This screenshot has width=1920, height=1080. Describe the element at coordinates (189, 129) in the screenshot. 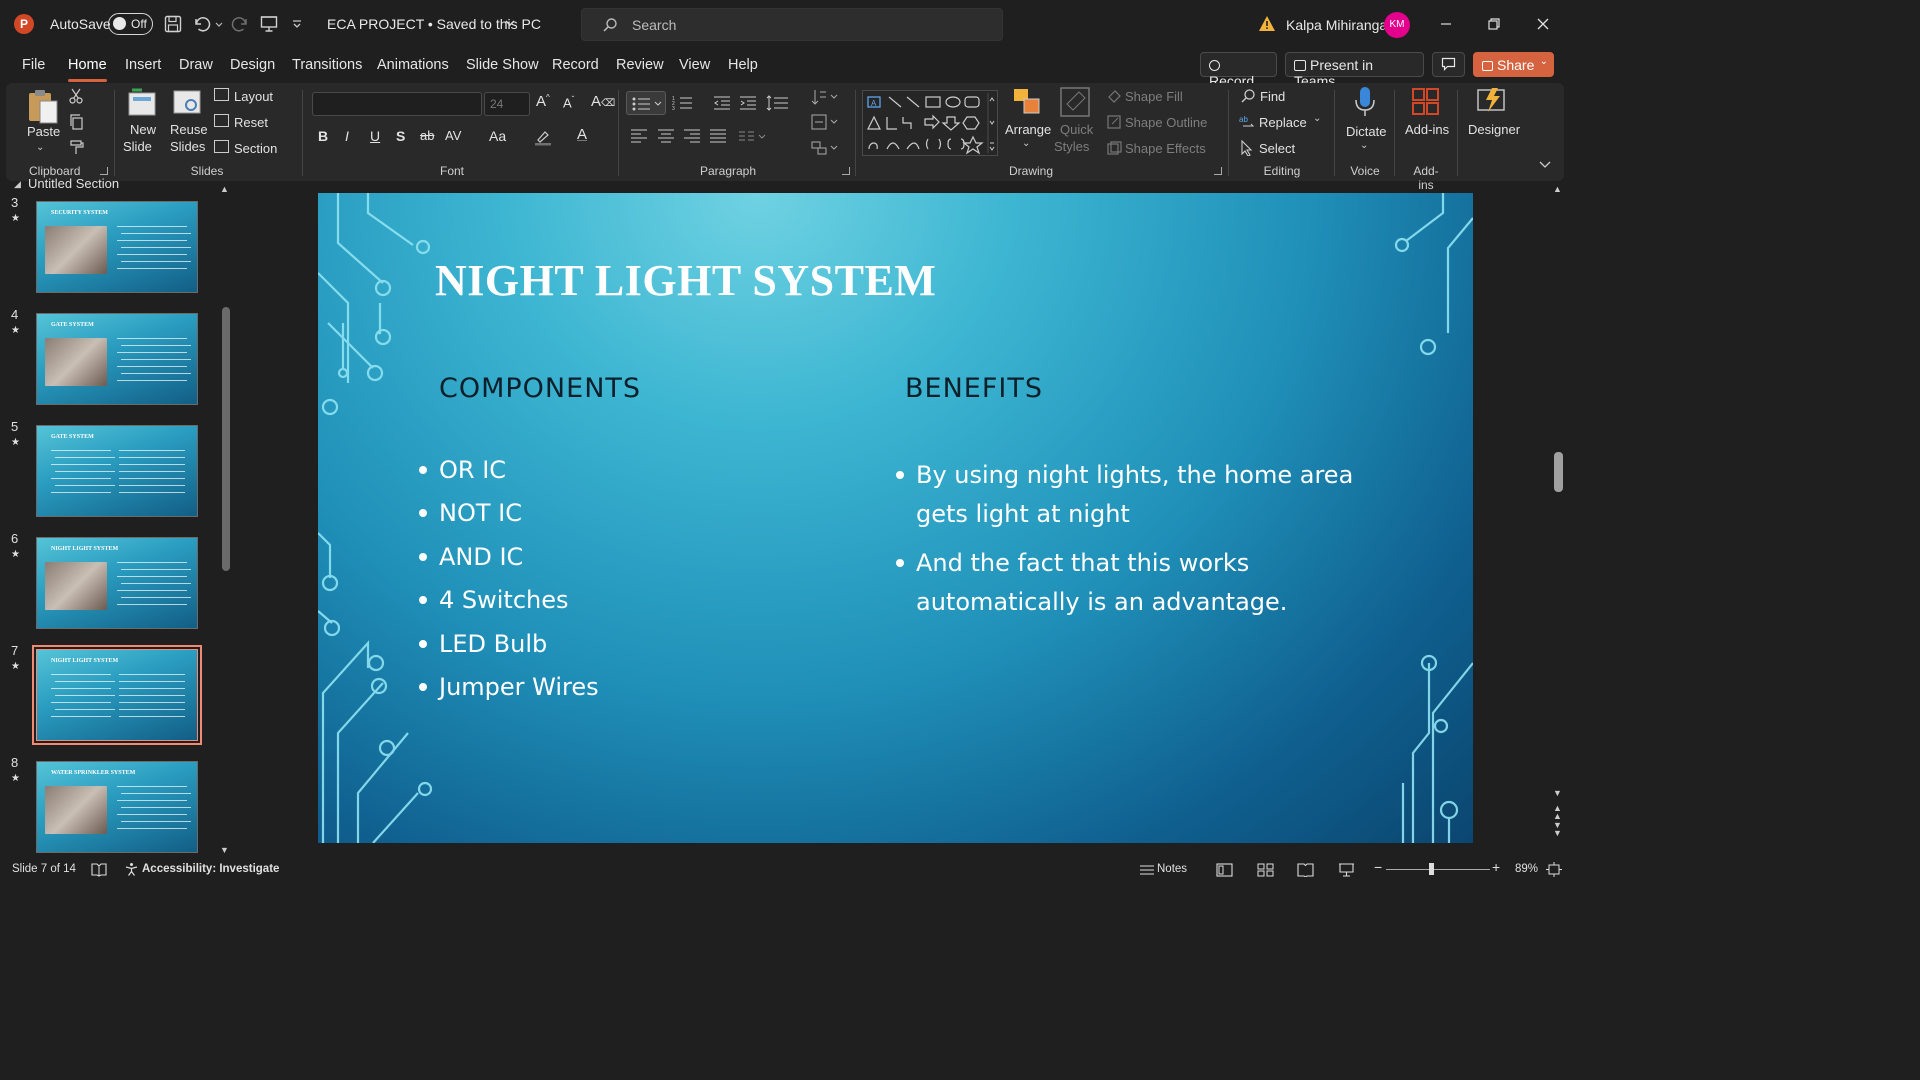

I see `reuse-slides-label-1: Reuse` at that location.